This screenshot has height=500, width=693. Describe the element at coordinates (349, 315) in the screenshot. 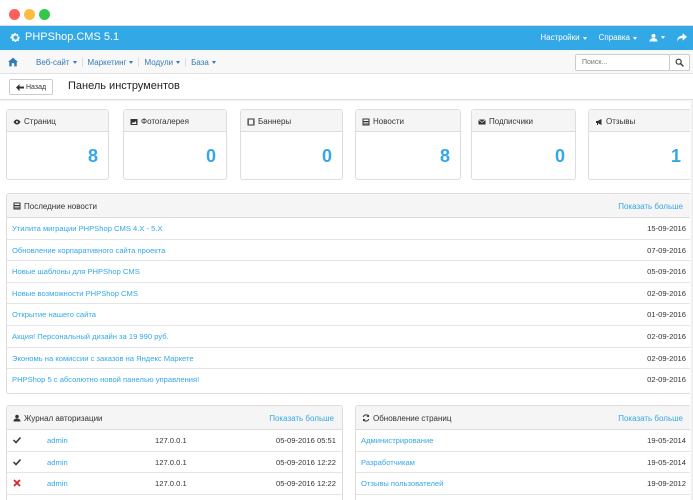

I see `list-item: Открытие нашего сайта 01-09-2016` at that location.